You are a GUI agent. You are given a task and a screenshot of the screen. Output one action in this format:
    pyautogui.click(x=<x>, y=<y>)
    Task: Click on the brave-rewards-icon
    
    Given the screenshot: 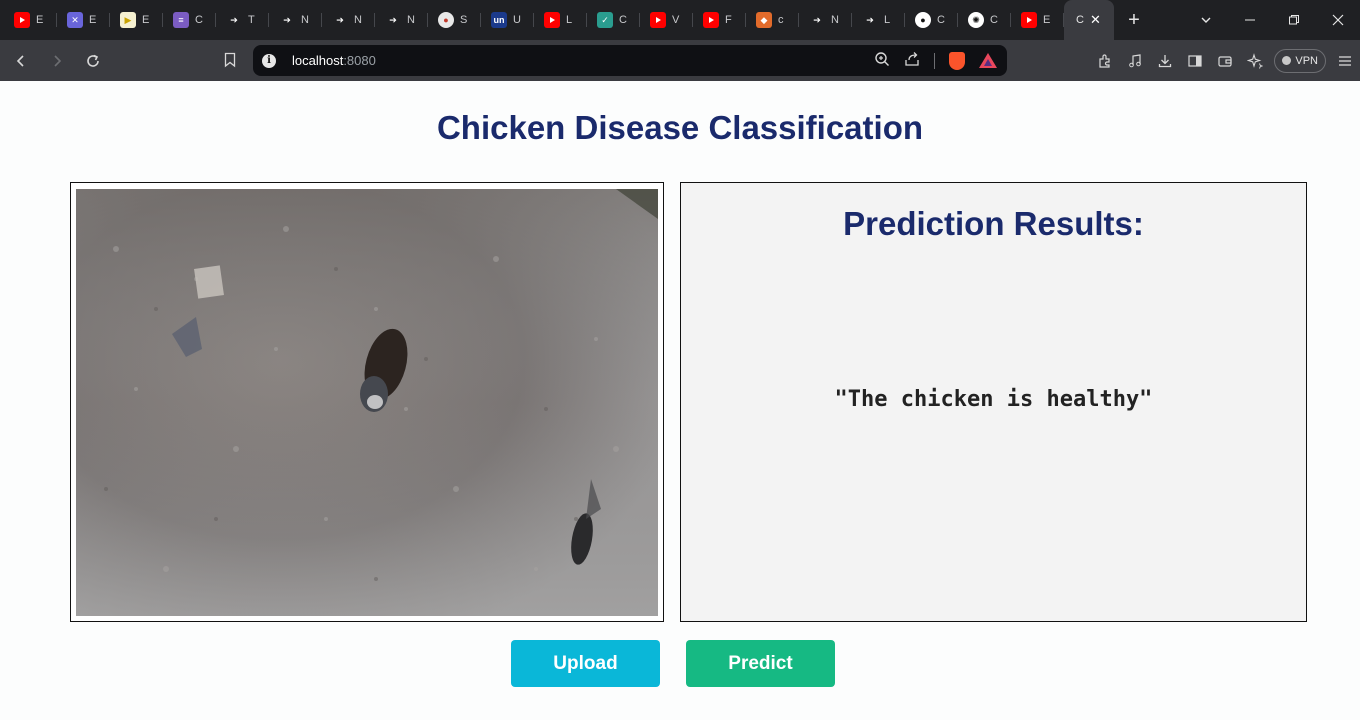 What is the action you would take?
    pyautogui.click(x=988, y=60)
    